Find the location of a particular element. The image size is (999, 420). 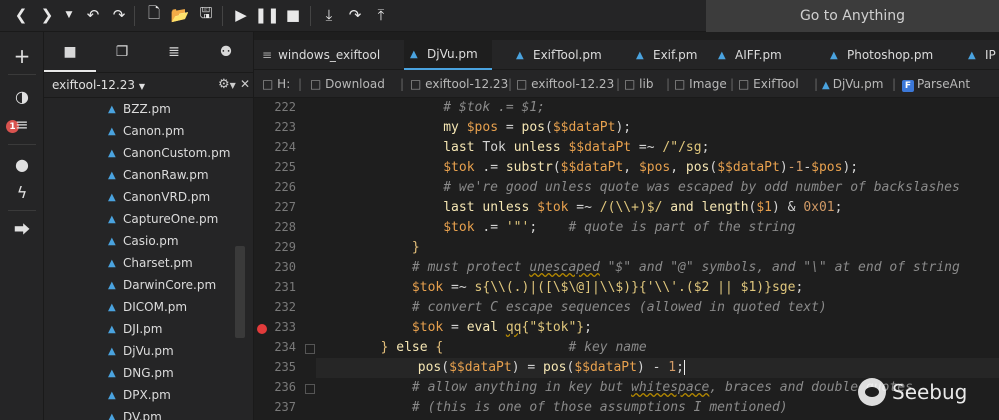

list-item: ▲ Charset.pm is located at coordinates (150, 263).